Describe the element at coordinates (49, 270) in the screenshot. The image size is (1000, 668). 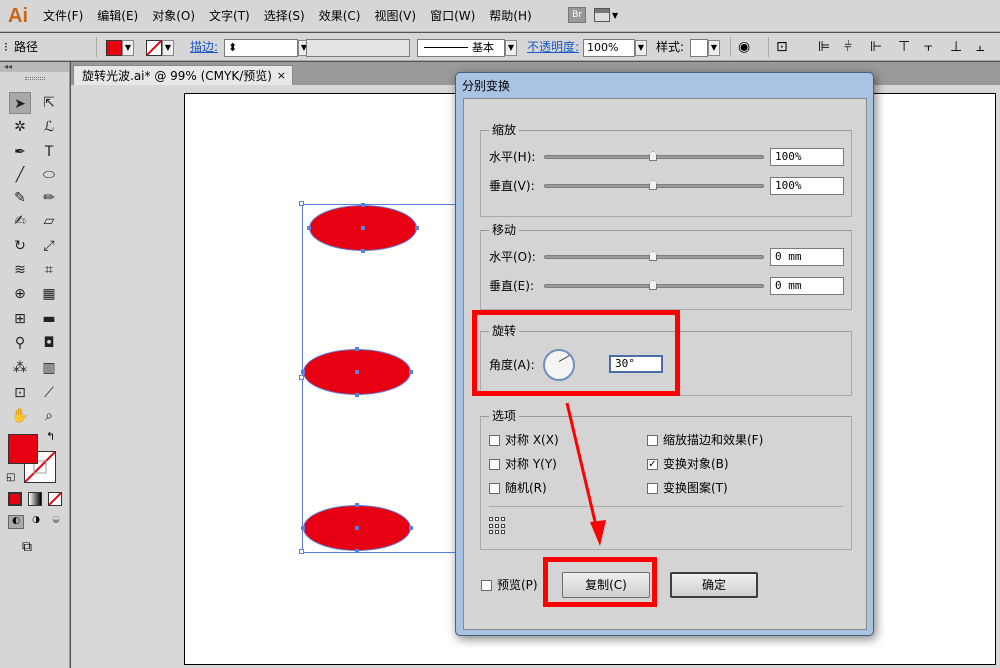
I see `free-transform-tool-icon: ⌗` at that location.